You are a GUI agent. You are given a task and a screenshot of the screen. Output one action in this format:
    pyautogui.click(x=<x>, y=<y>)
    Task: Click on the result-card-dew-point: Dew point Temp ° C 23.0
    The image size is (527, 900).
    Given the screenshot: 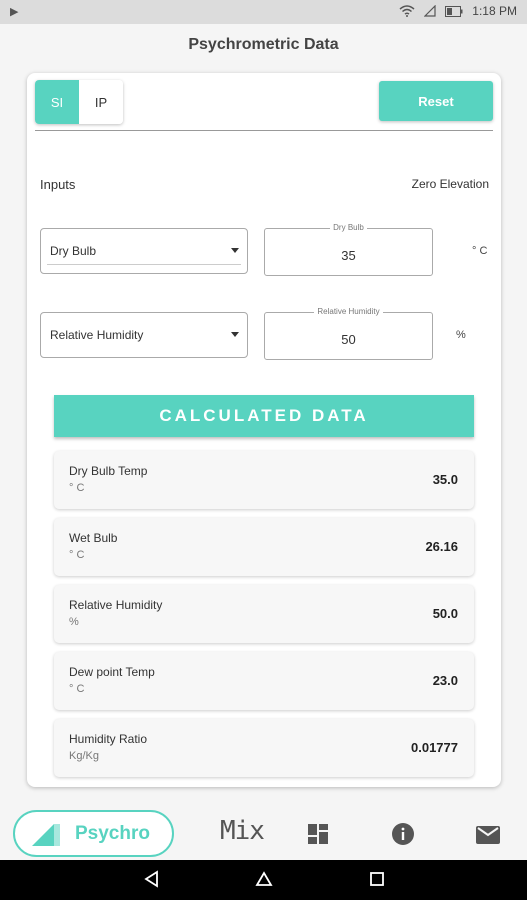 What is the action you would take?
    pyautogui.click(x=264, y=681)
    